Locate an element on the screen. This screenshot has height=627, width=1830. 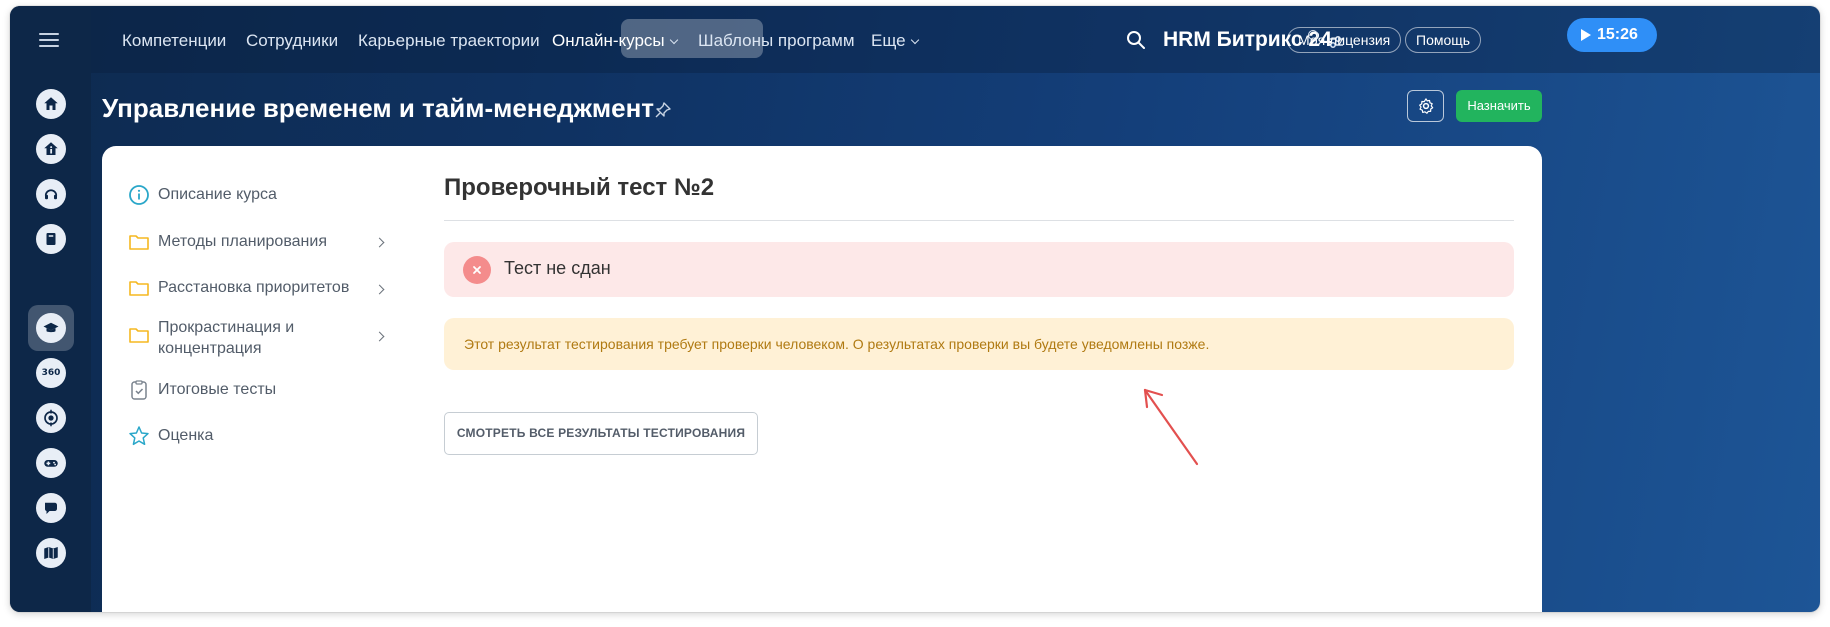
worktime-button: 15:26 is located at coordinates (1612, 35).